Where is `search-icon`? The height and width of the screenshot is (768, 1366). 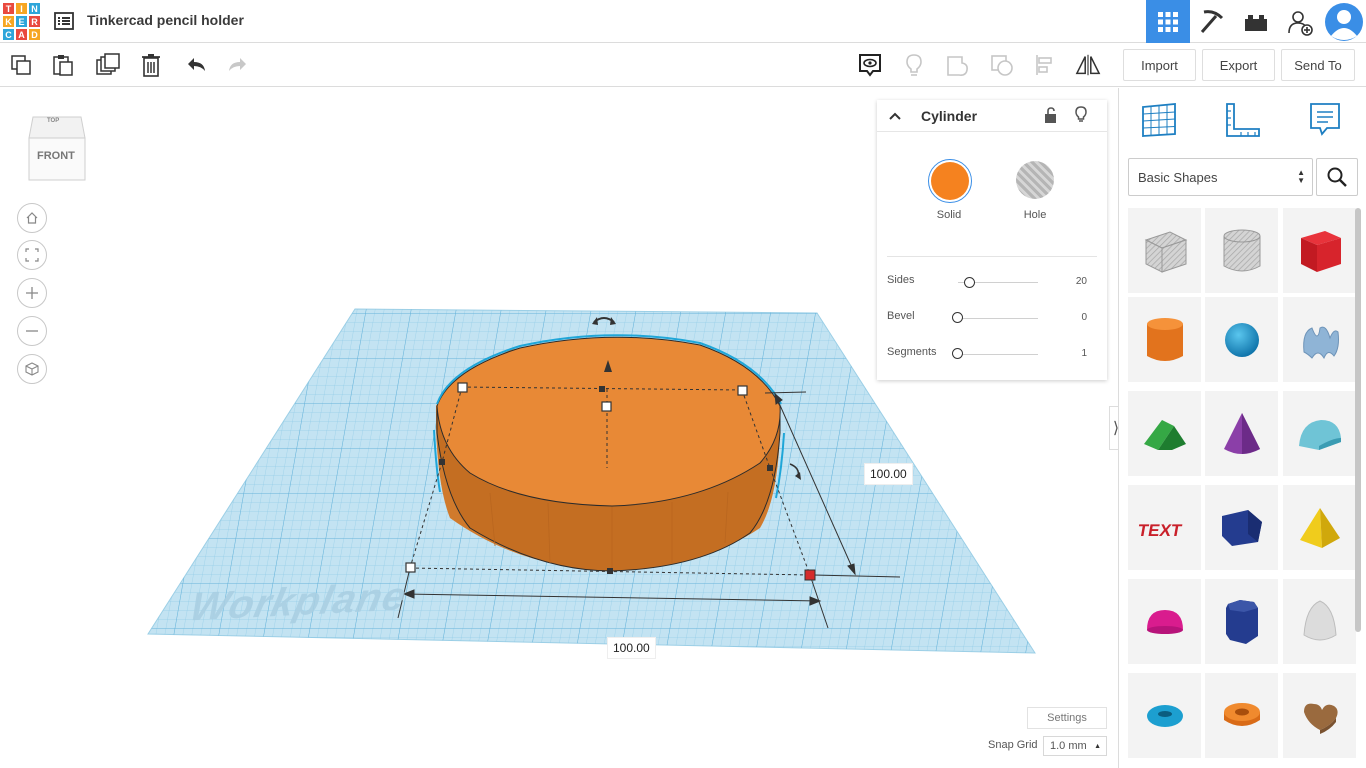 search-icon is located at coordinates (1337, 177).